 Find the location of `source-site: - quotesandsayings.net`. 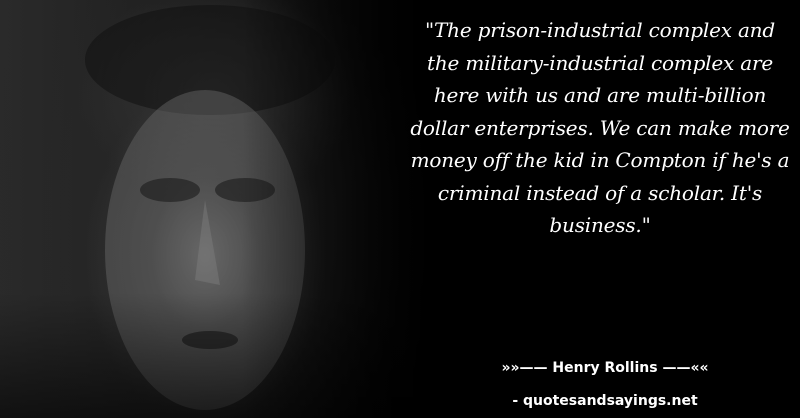

source-site: - quotesandsayings.net is located at coordinates (605, 401).